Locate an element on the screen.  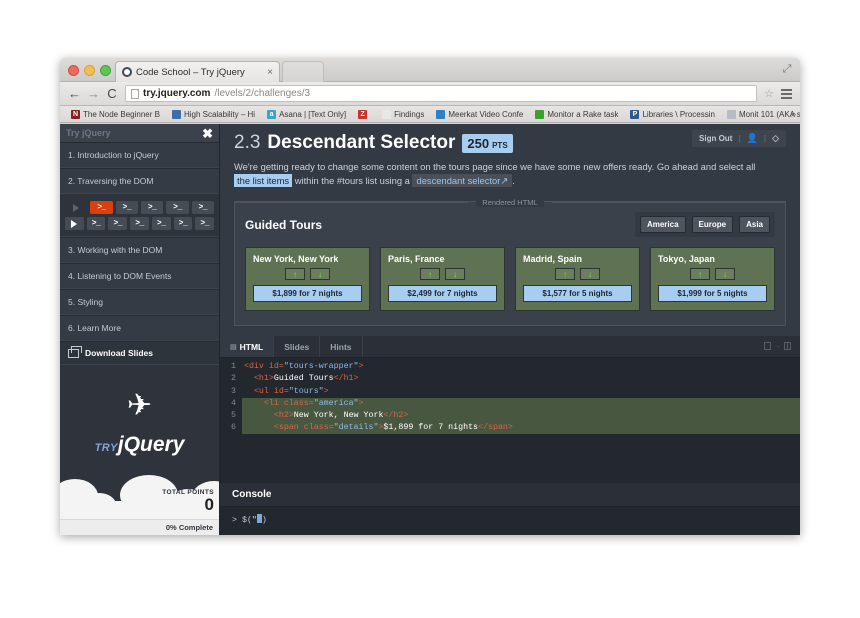
close-window-button is located at coordinates (73, 70).